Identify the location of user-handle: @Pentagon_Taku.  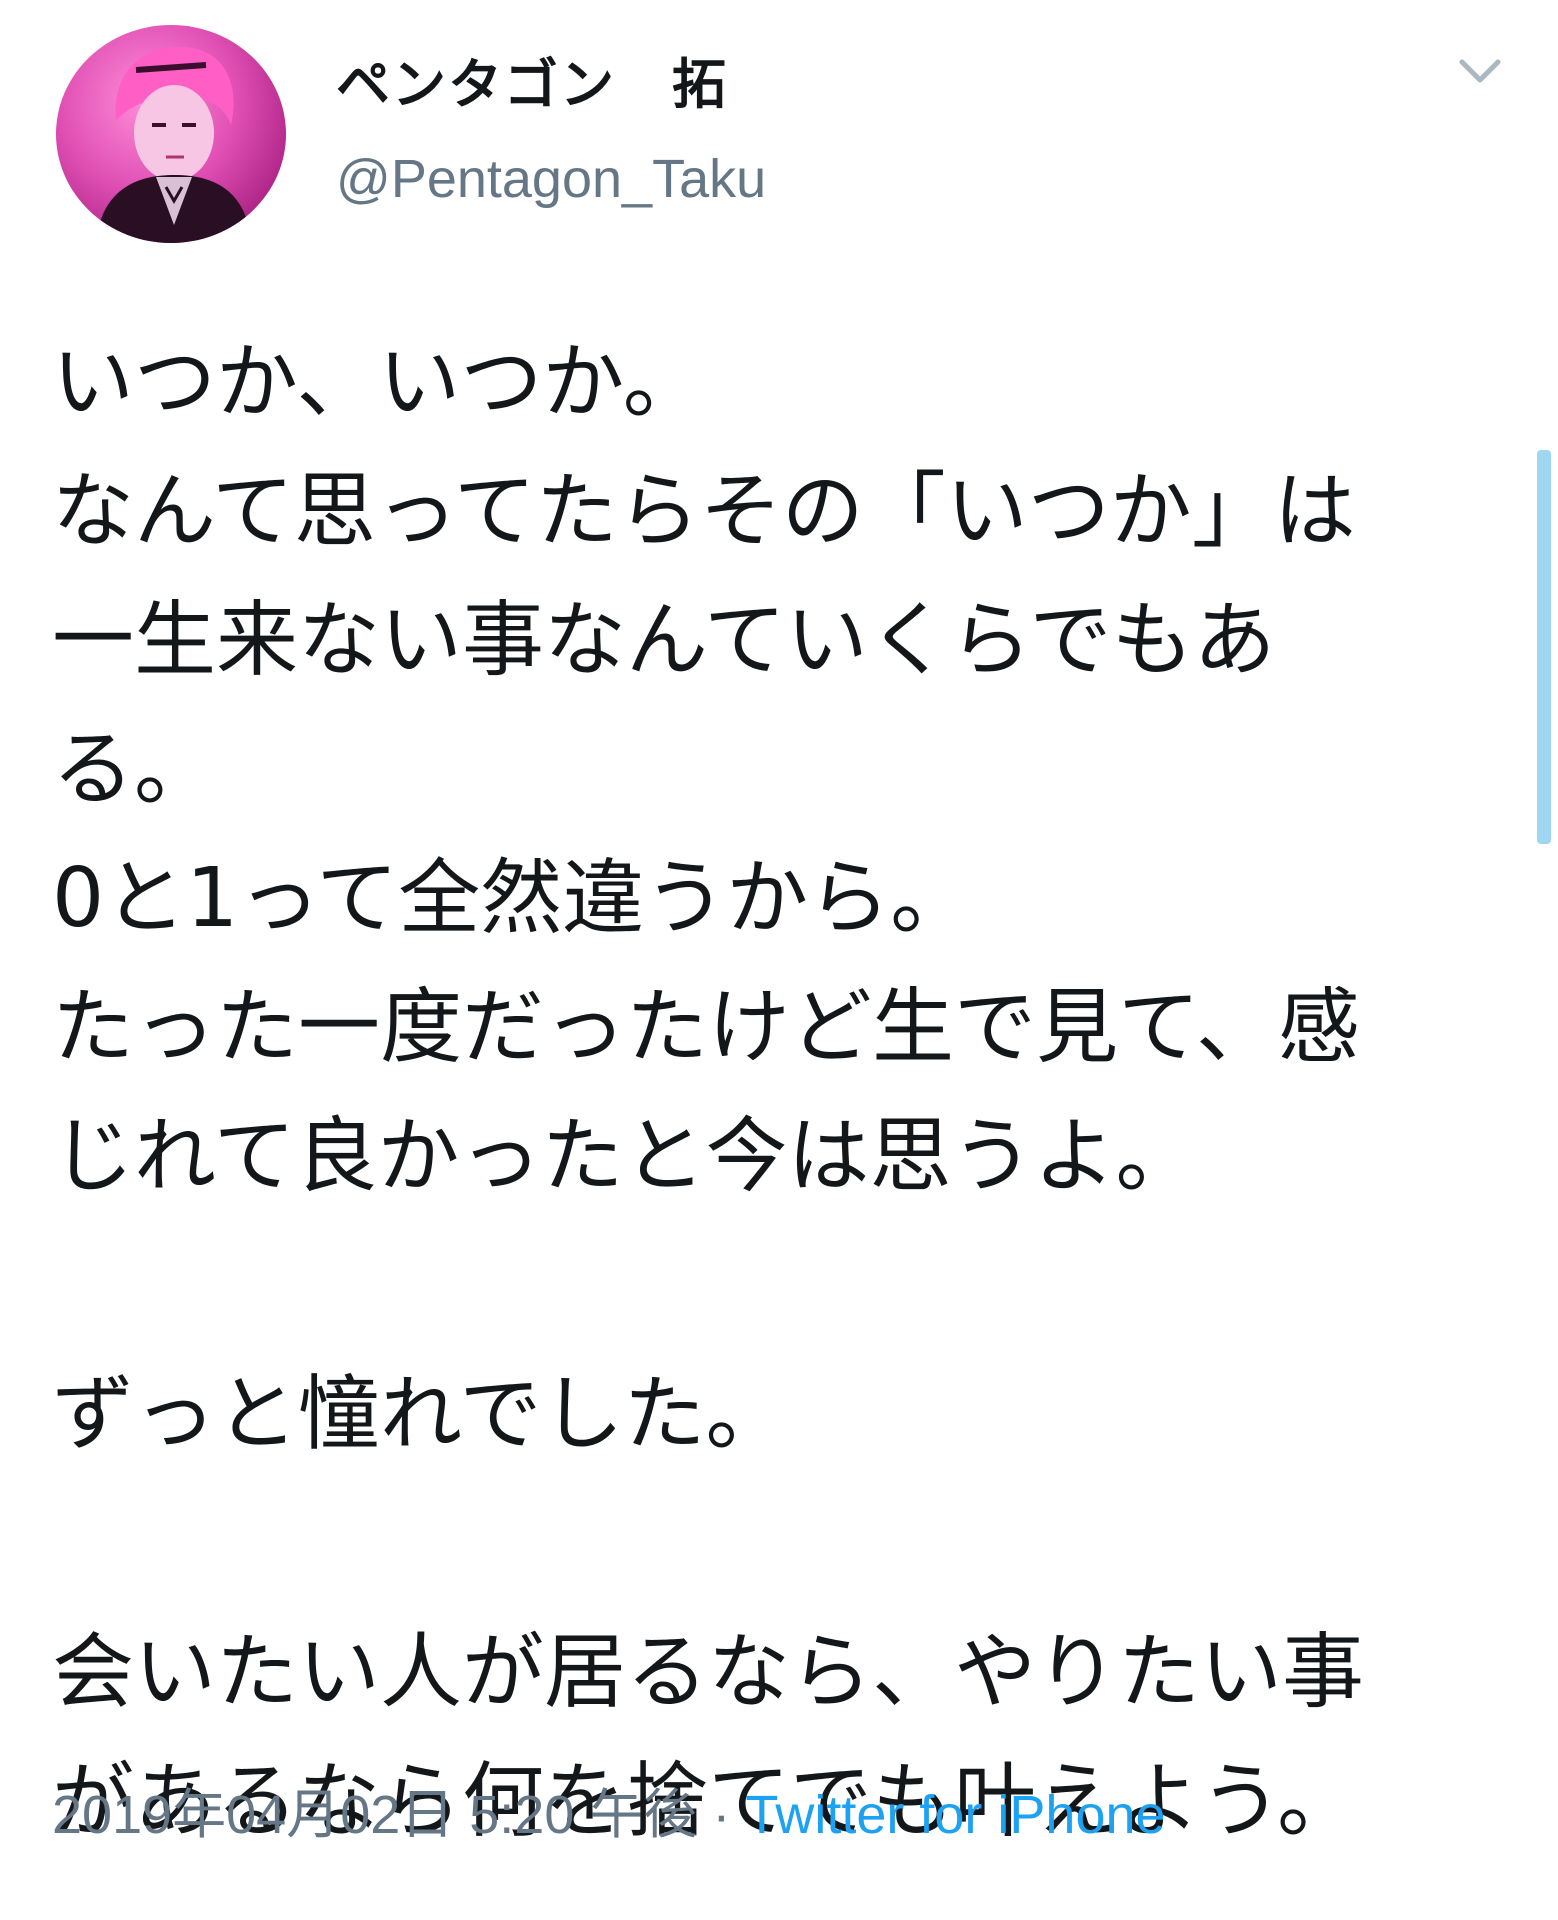
(551, 179).